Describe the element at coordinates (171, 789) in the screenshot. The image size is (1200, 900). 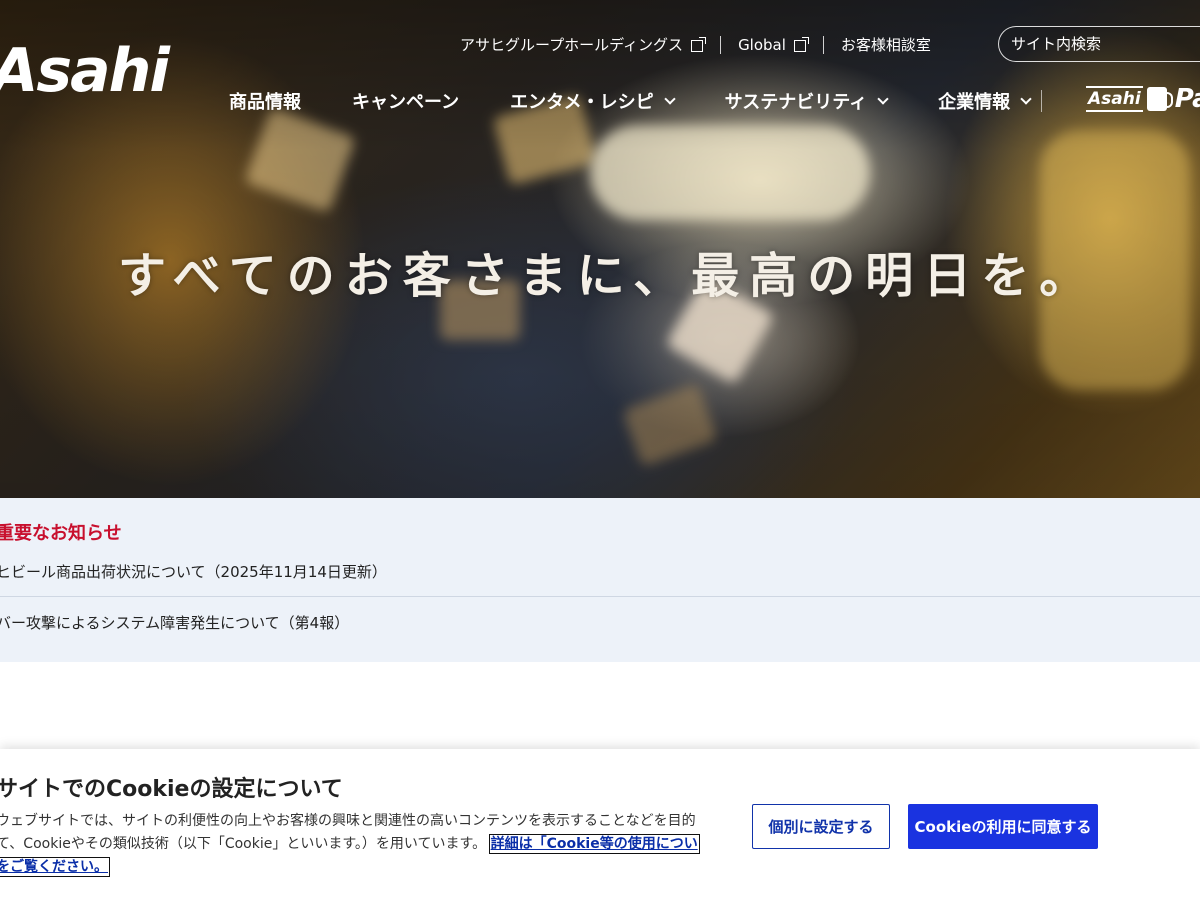
I see `cookie-title: サイトでのCookieの設定について` at that location.